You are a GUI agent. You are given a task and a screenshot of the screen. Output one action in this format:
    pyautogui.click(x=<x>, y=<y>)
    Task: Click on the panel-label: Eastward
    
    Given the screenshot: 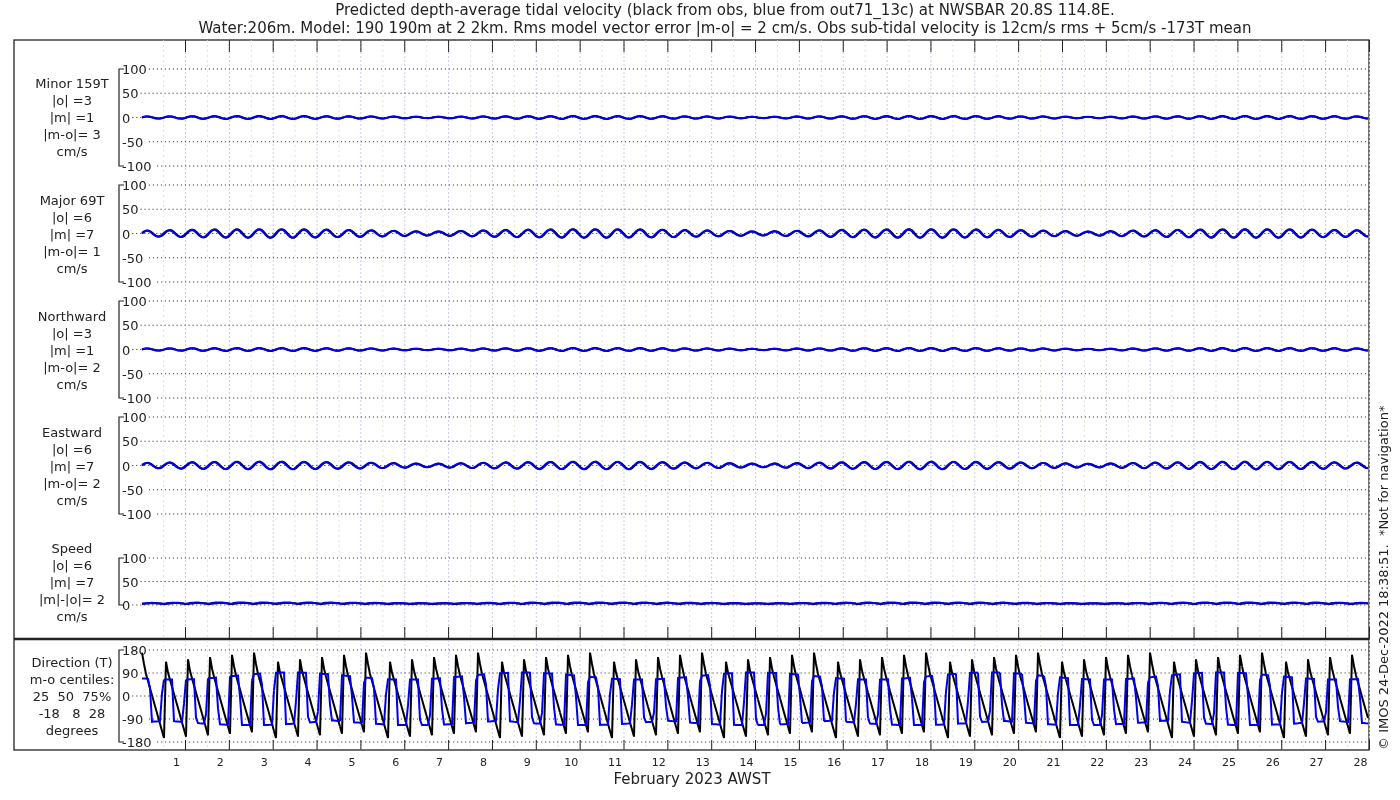 What is the action you would take?
    pyautogui.click(x=72, y=432)
    